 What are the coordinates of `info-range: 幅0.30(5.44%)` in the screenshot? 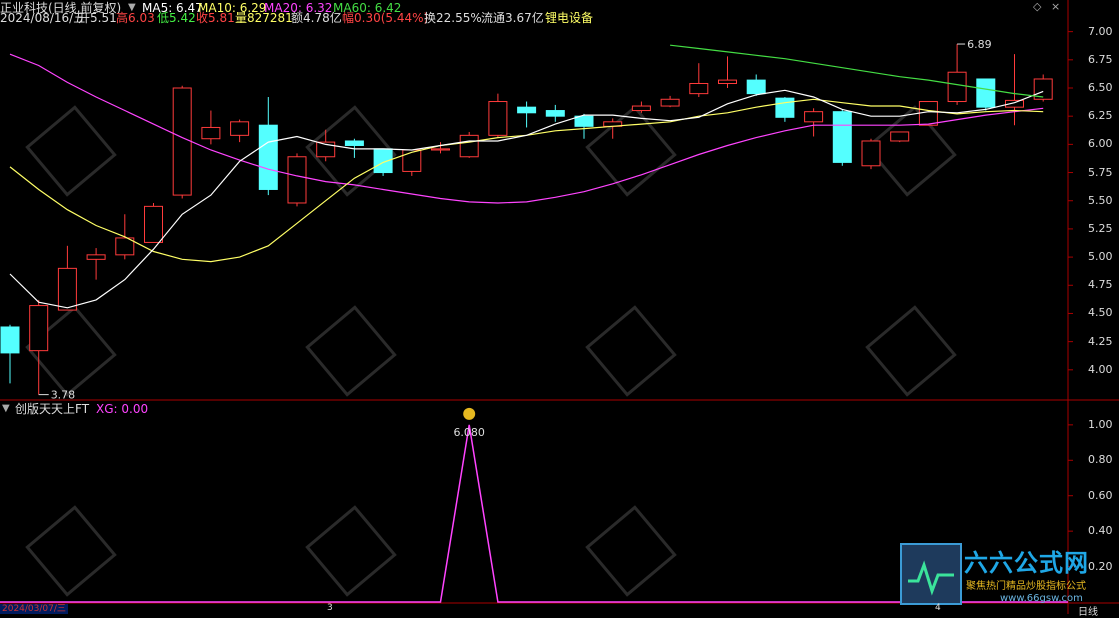 It's located at (385, 18).